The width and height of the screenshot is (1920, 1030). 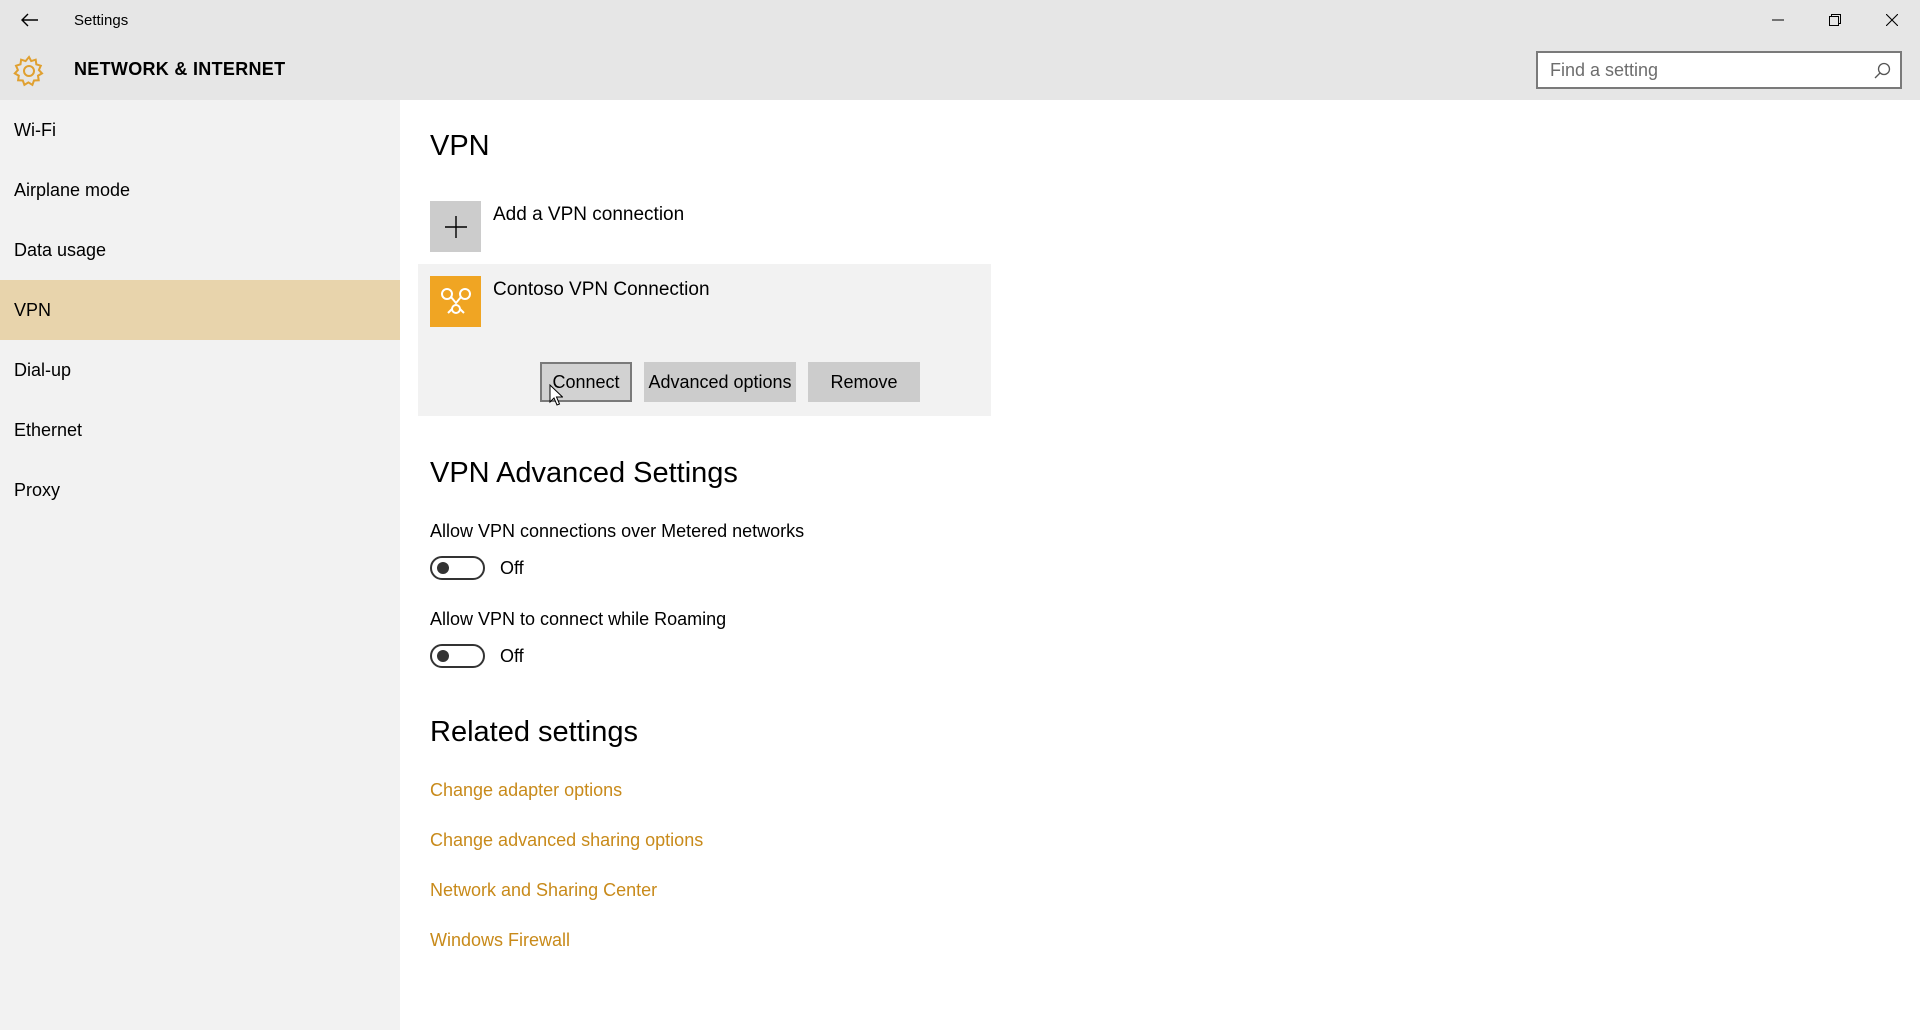 I want to click on minimize-icon, so click(x=1777, y=20).